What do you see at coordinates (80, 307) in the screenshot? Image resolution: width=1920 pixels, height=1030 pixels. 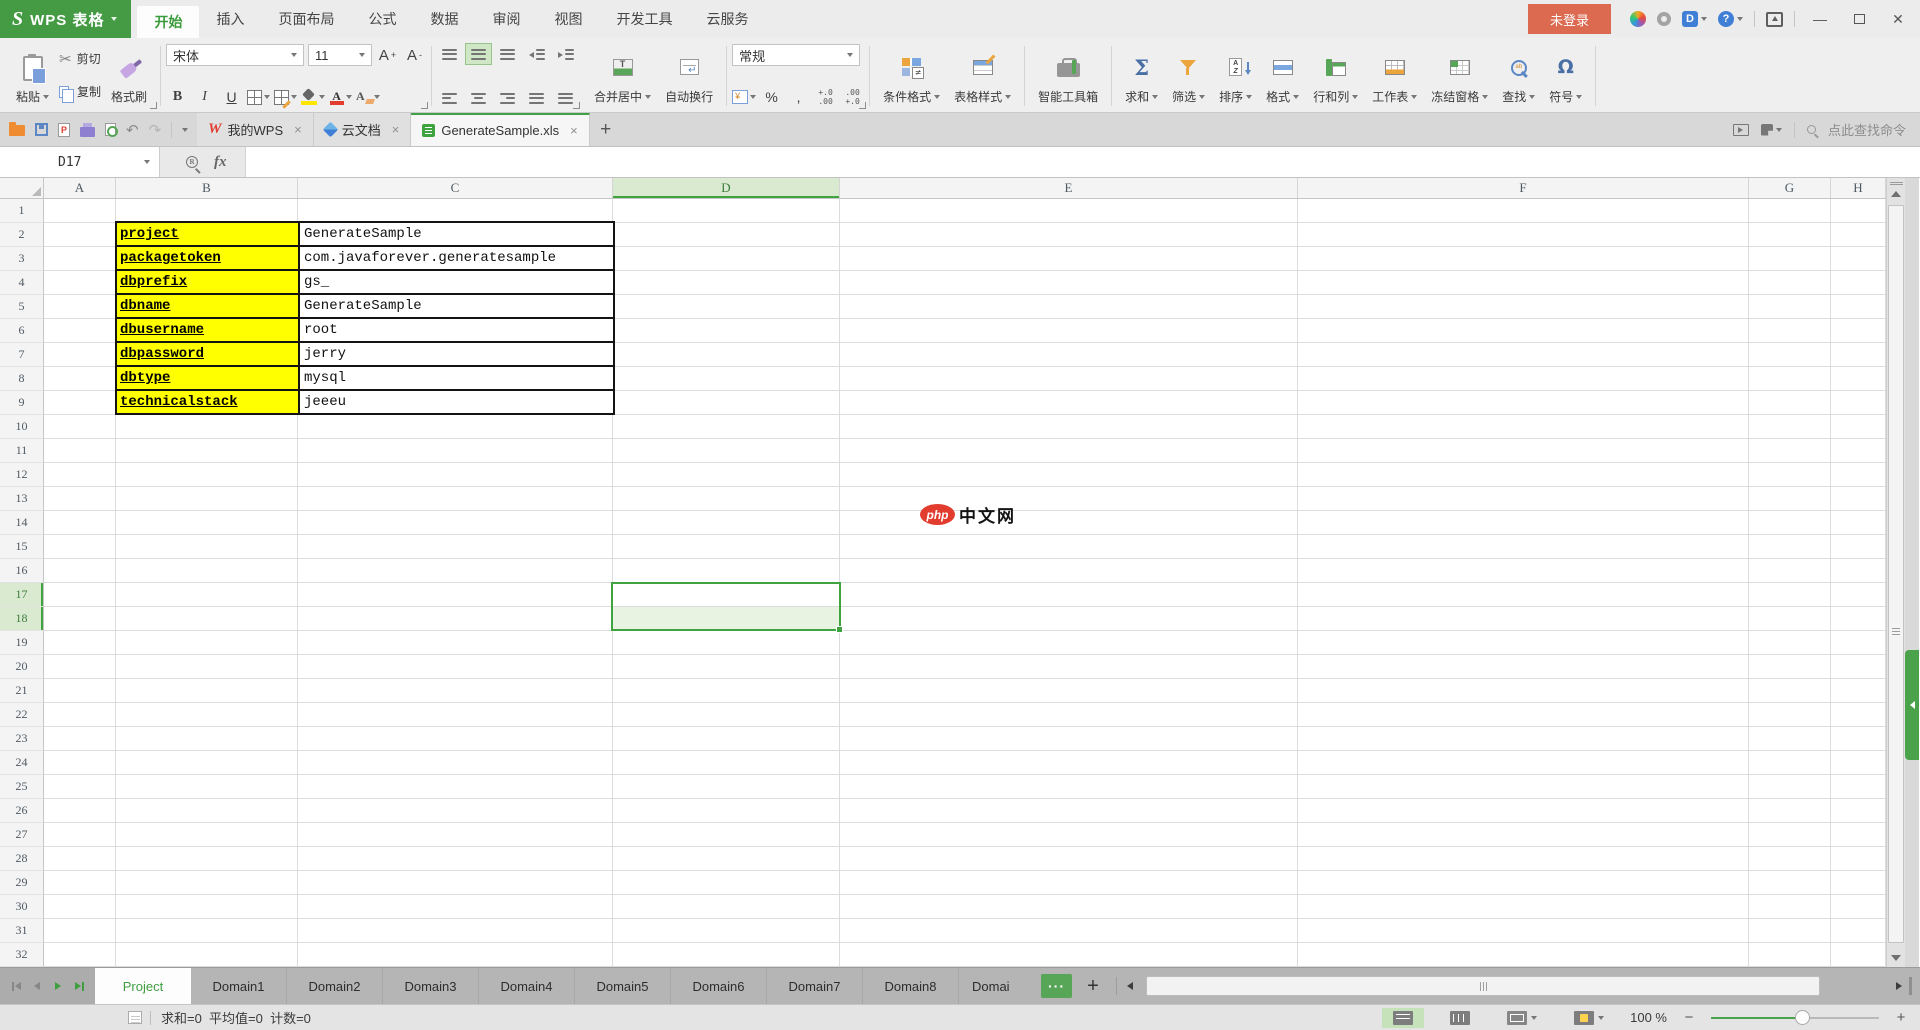 I see `cell-A5` at bounding box center [80, 307].